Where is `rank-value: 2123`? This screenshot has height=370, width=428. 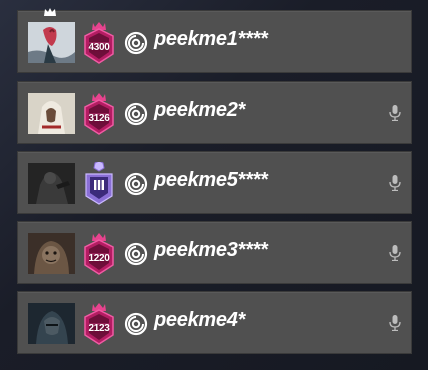
rank-value: 2123 is located at coordinates (99, 328).